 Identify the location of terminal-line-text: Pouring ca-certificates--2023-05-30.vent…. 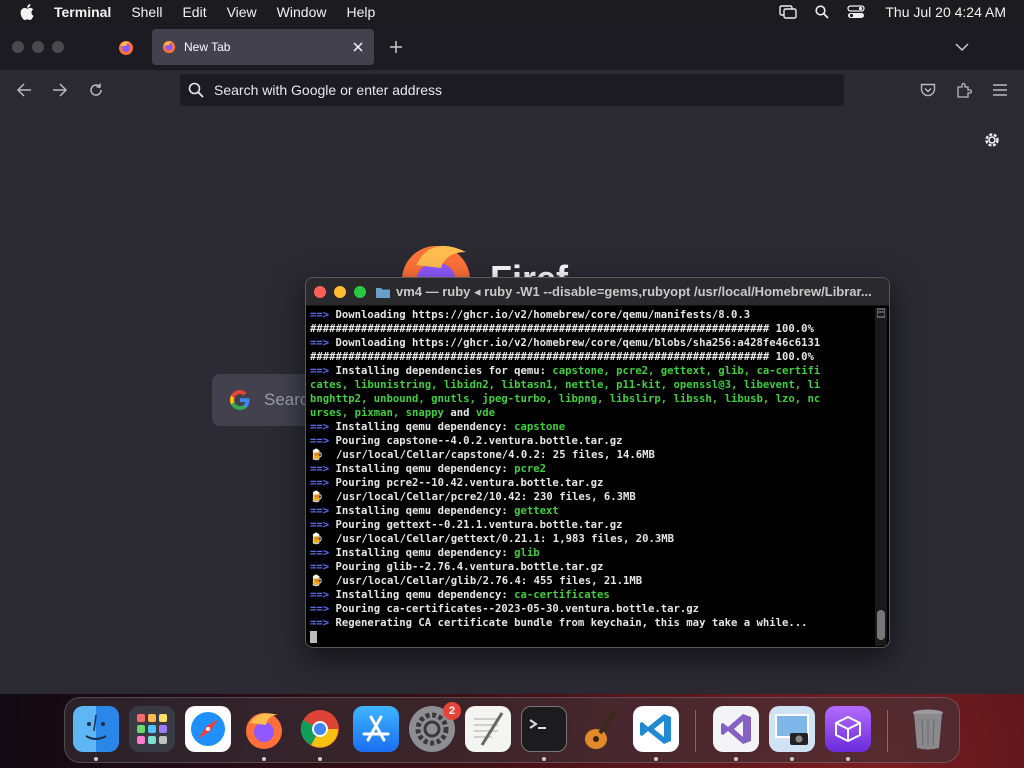
(514, 609).